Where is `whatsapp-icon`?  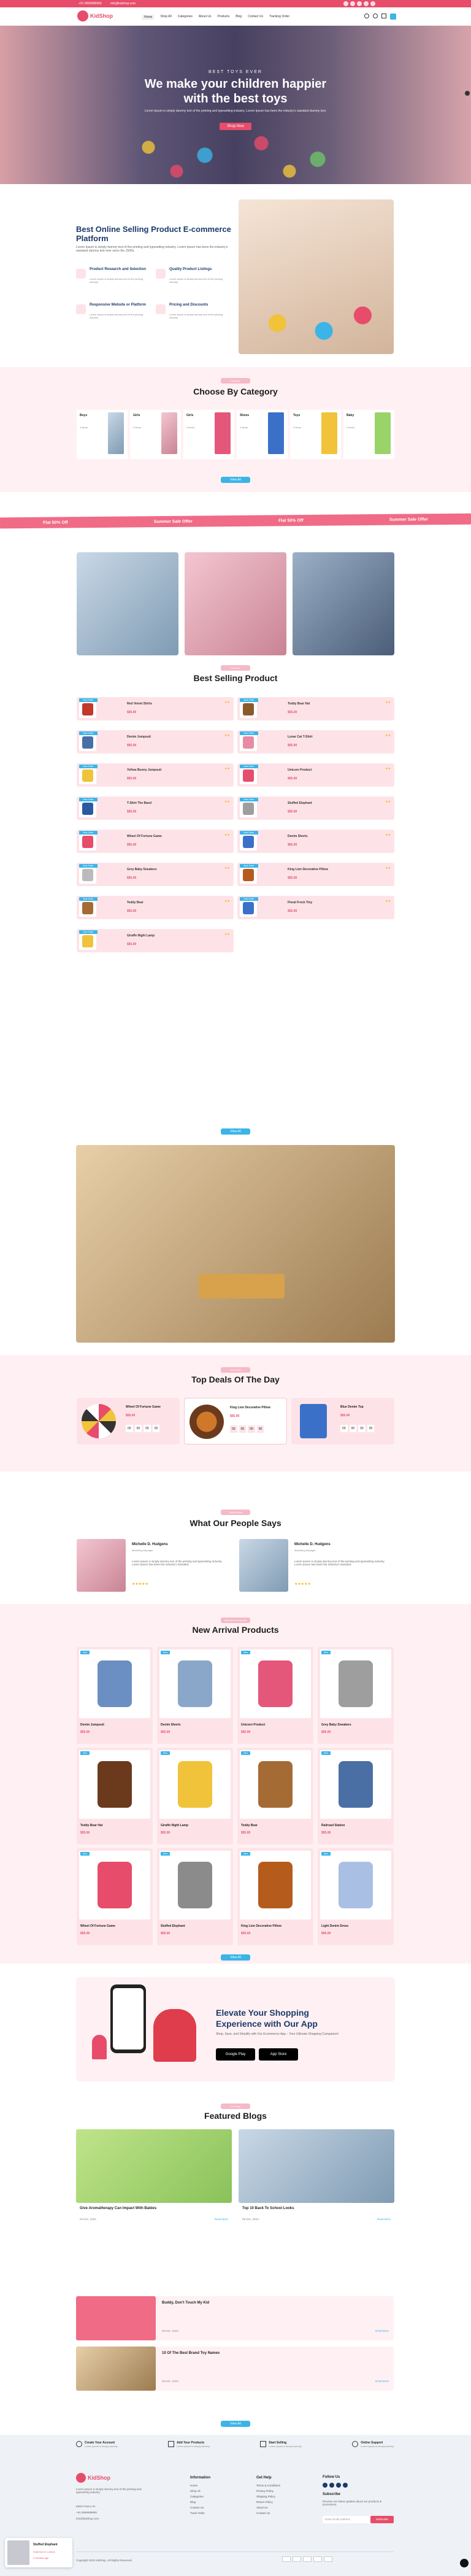 whatsapp-icon is located at coordinates (465, 2563).